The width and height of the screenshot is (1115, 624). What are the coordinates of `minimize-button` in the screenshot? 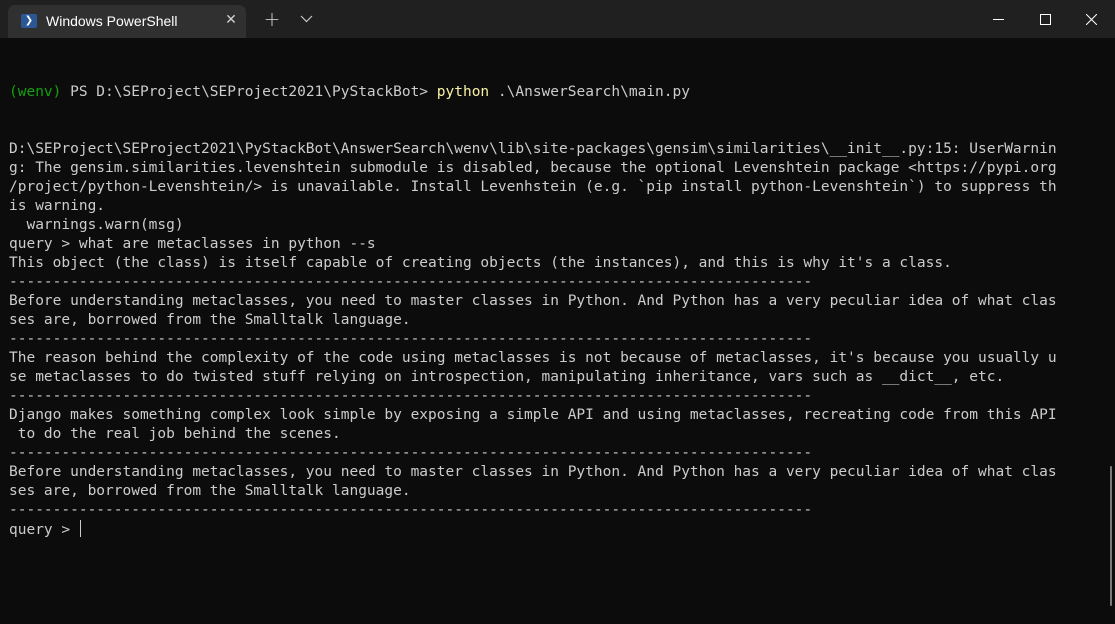 It's located at (998, 19).